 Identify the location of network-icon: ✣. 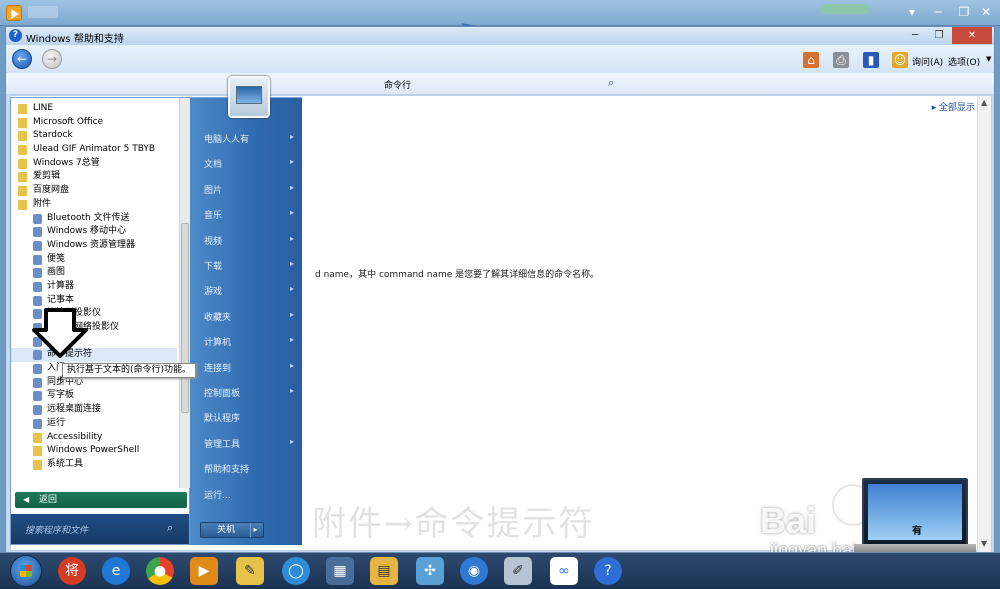
(430, 571).